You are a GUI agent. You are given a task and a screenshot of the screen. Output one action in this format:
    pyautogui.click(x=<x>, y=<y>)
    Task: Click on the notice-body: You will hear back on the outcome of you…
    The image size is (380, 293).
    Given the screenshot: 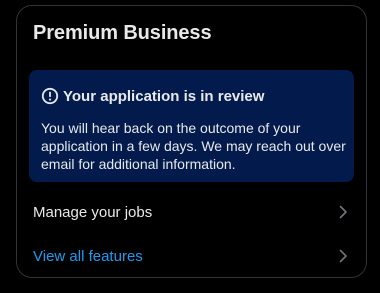 What is the action you would take?
    pyautogui.click(x=193, y=146)
    